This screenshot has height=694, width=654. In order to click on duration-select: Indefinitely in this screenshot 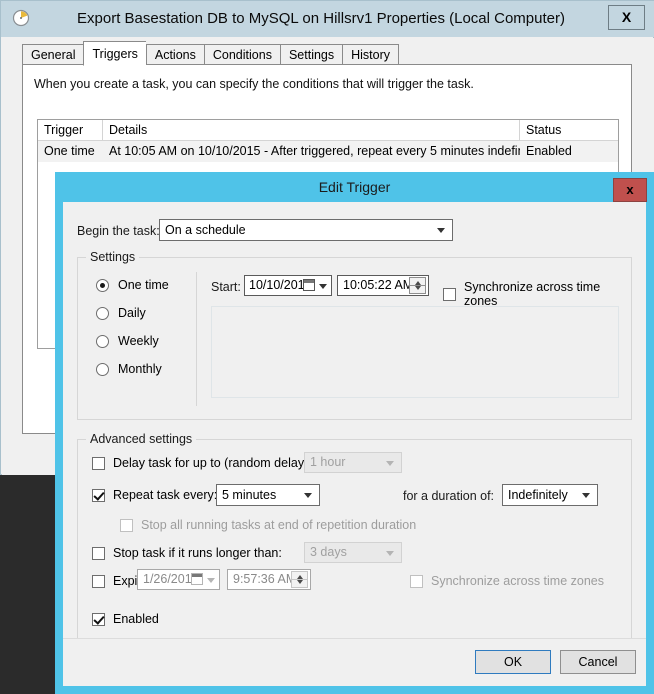, I will do `click(550, 495)`.